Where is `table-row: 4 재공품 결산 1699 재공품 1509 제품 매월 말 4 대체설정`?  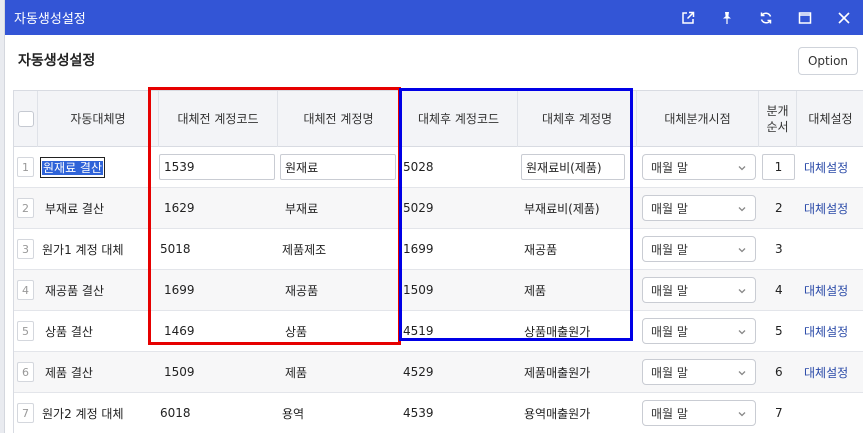 table-row: 4 재공품 결산 1699 재공품 1509 제품 매월 말 4 대체설정 is located at coordinates (438, 290).